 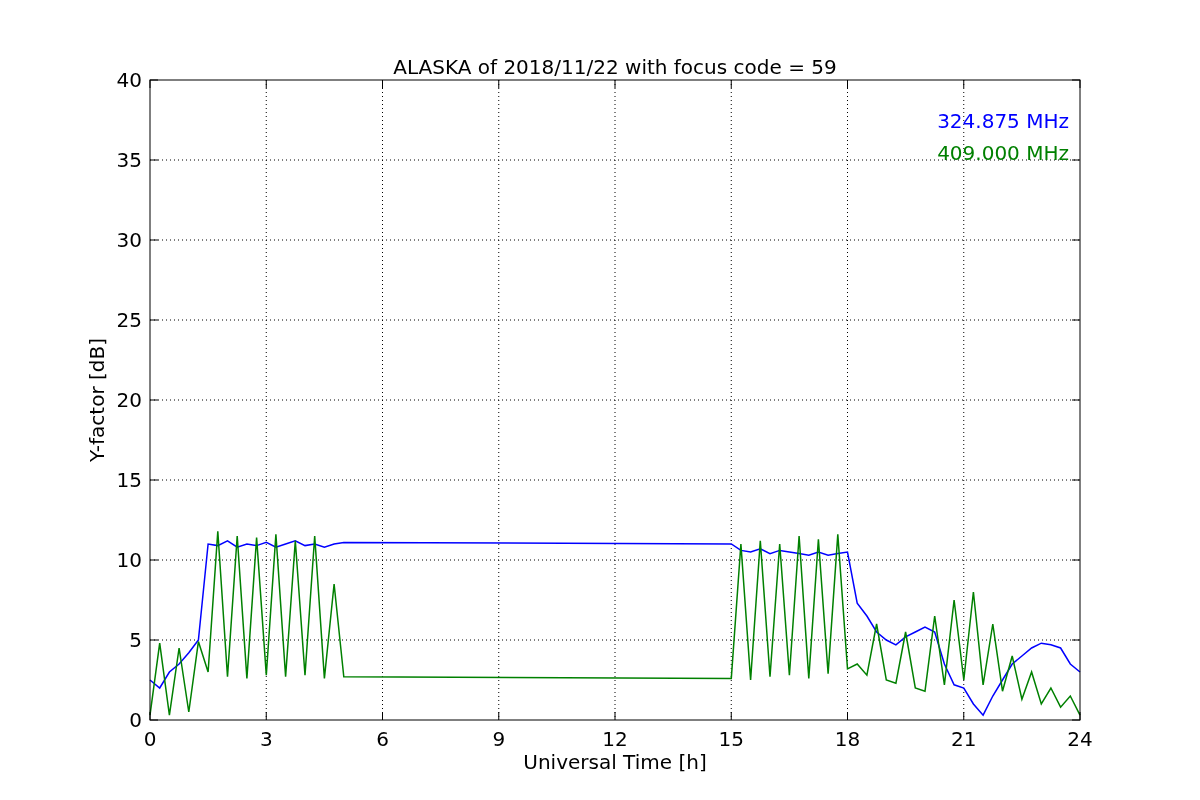 I want to click on chart-title: ALASKA of 2018/11/22 with focus code = 59, so click(x=615, y=67).